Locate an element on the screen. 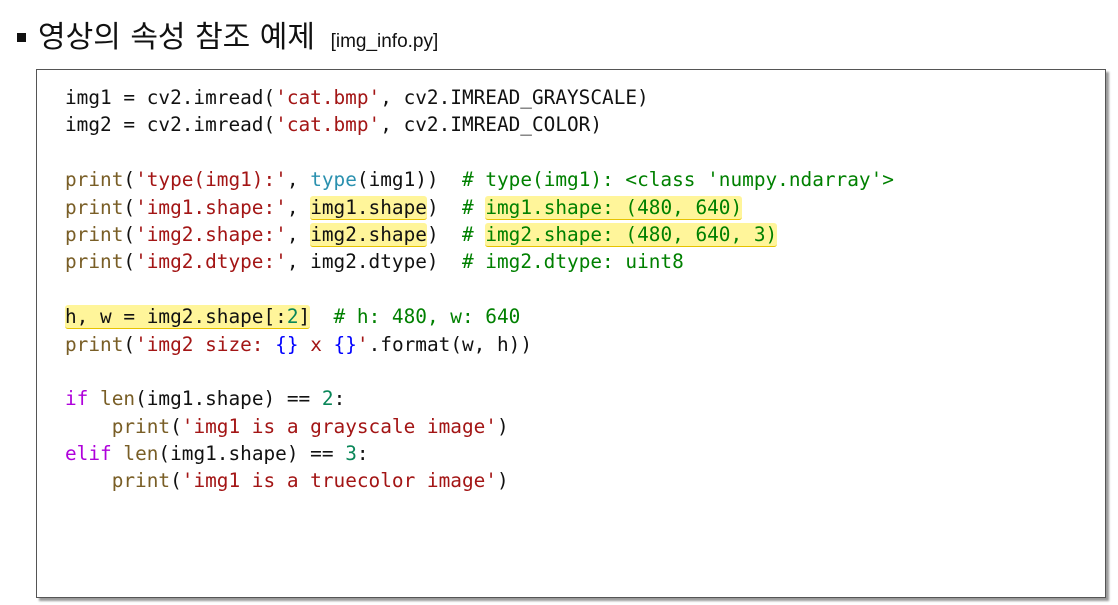 Image resolution: width=1118 pixels, height=605 pixels. code-token: 'img2.shape:' is located at coordinates (211, 234).